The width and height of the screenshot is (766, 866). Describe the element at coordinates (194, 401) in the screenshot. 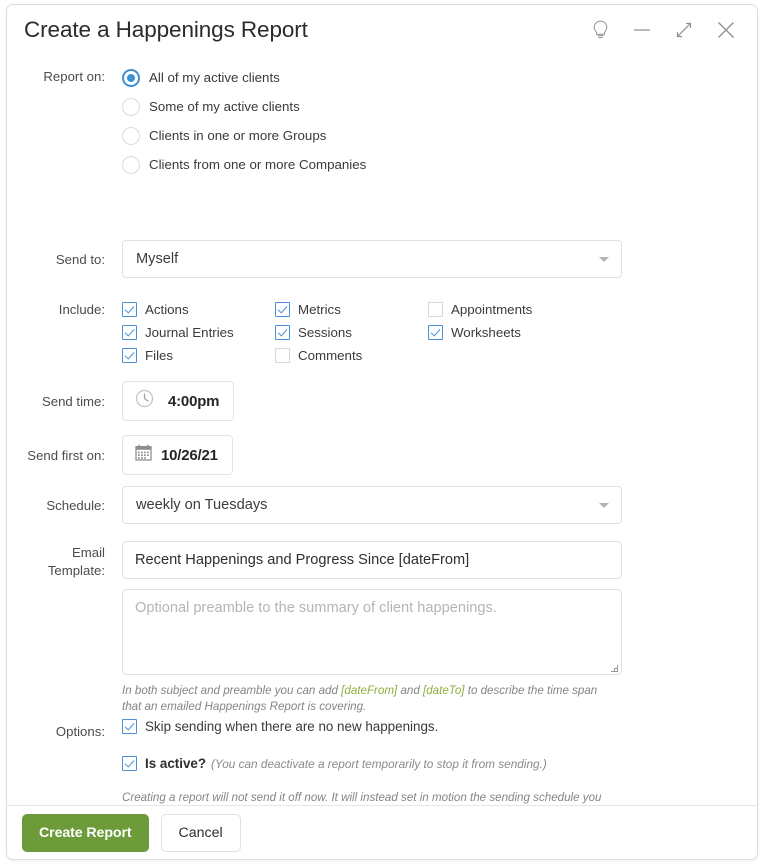

I see `send-time-value: 4:00pm` at that location.